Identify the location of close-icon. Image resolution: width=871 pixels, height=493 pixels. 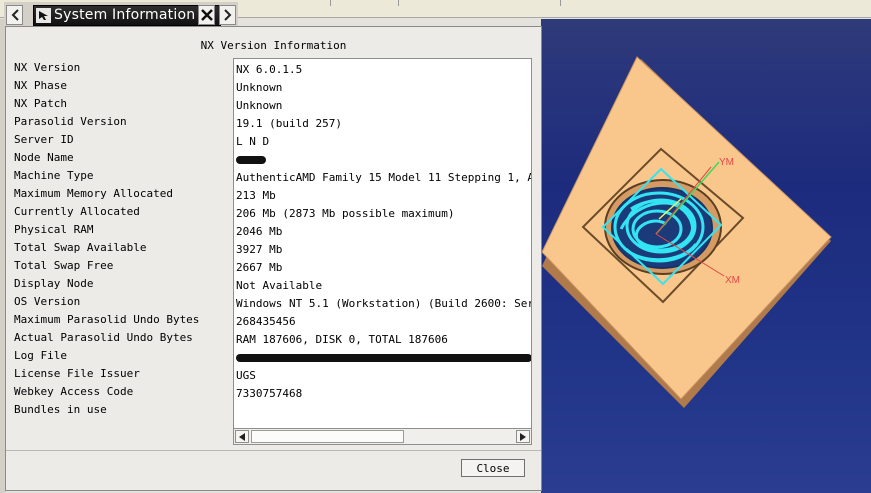
(206, 15).